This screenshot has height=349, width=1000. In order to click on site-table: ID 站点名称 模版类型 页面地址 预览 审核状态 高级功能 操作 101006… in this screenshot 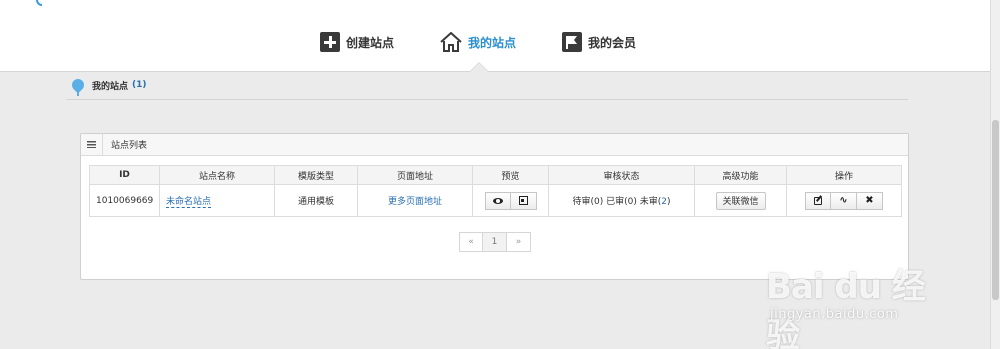, I will do `click(495, 191)`.